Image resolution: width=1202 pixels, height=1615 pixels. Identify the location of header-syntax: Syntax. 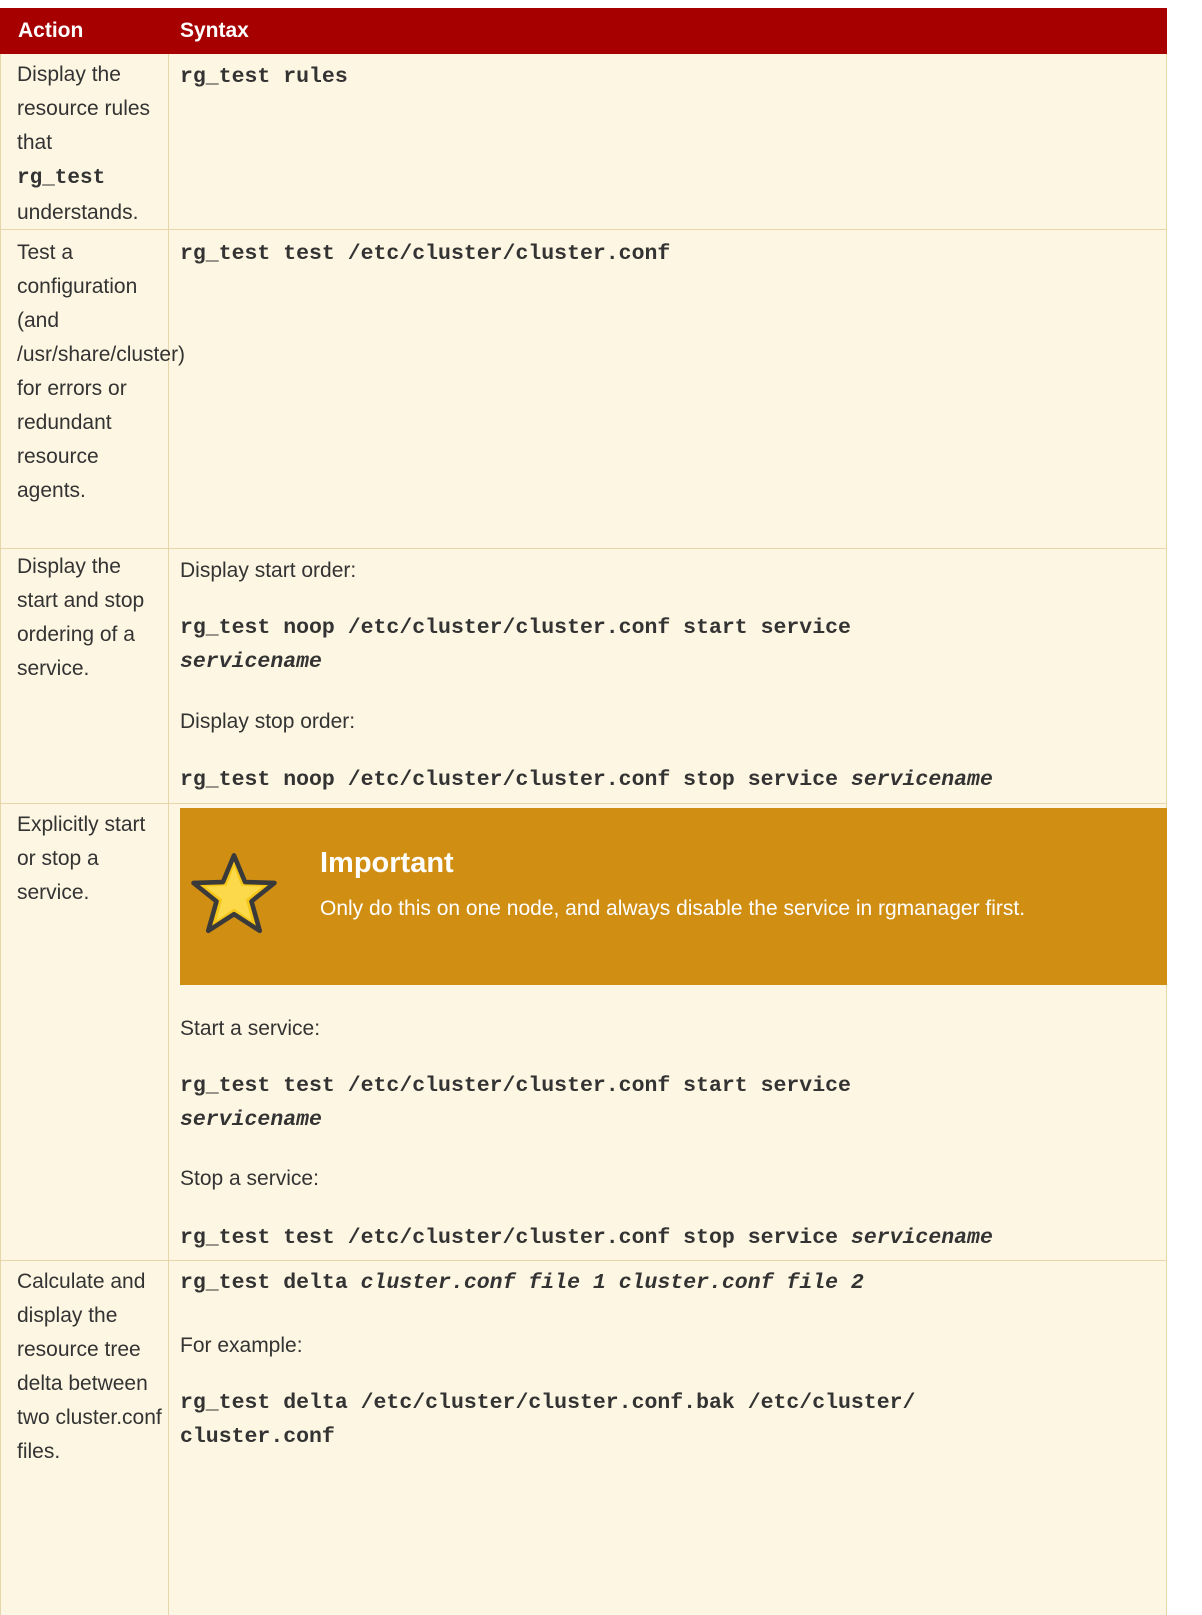
(214, 30).